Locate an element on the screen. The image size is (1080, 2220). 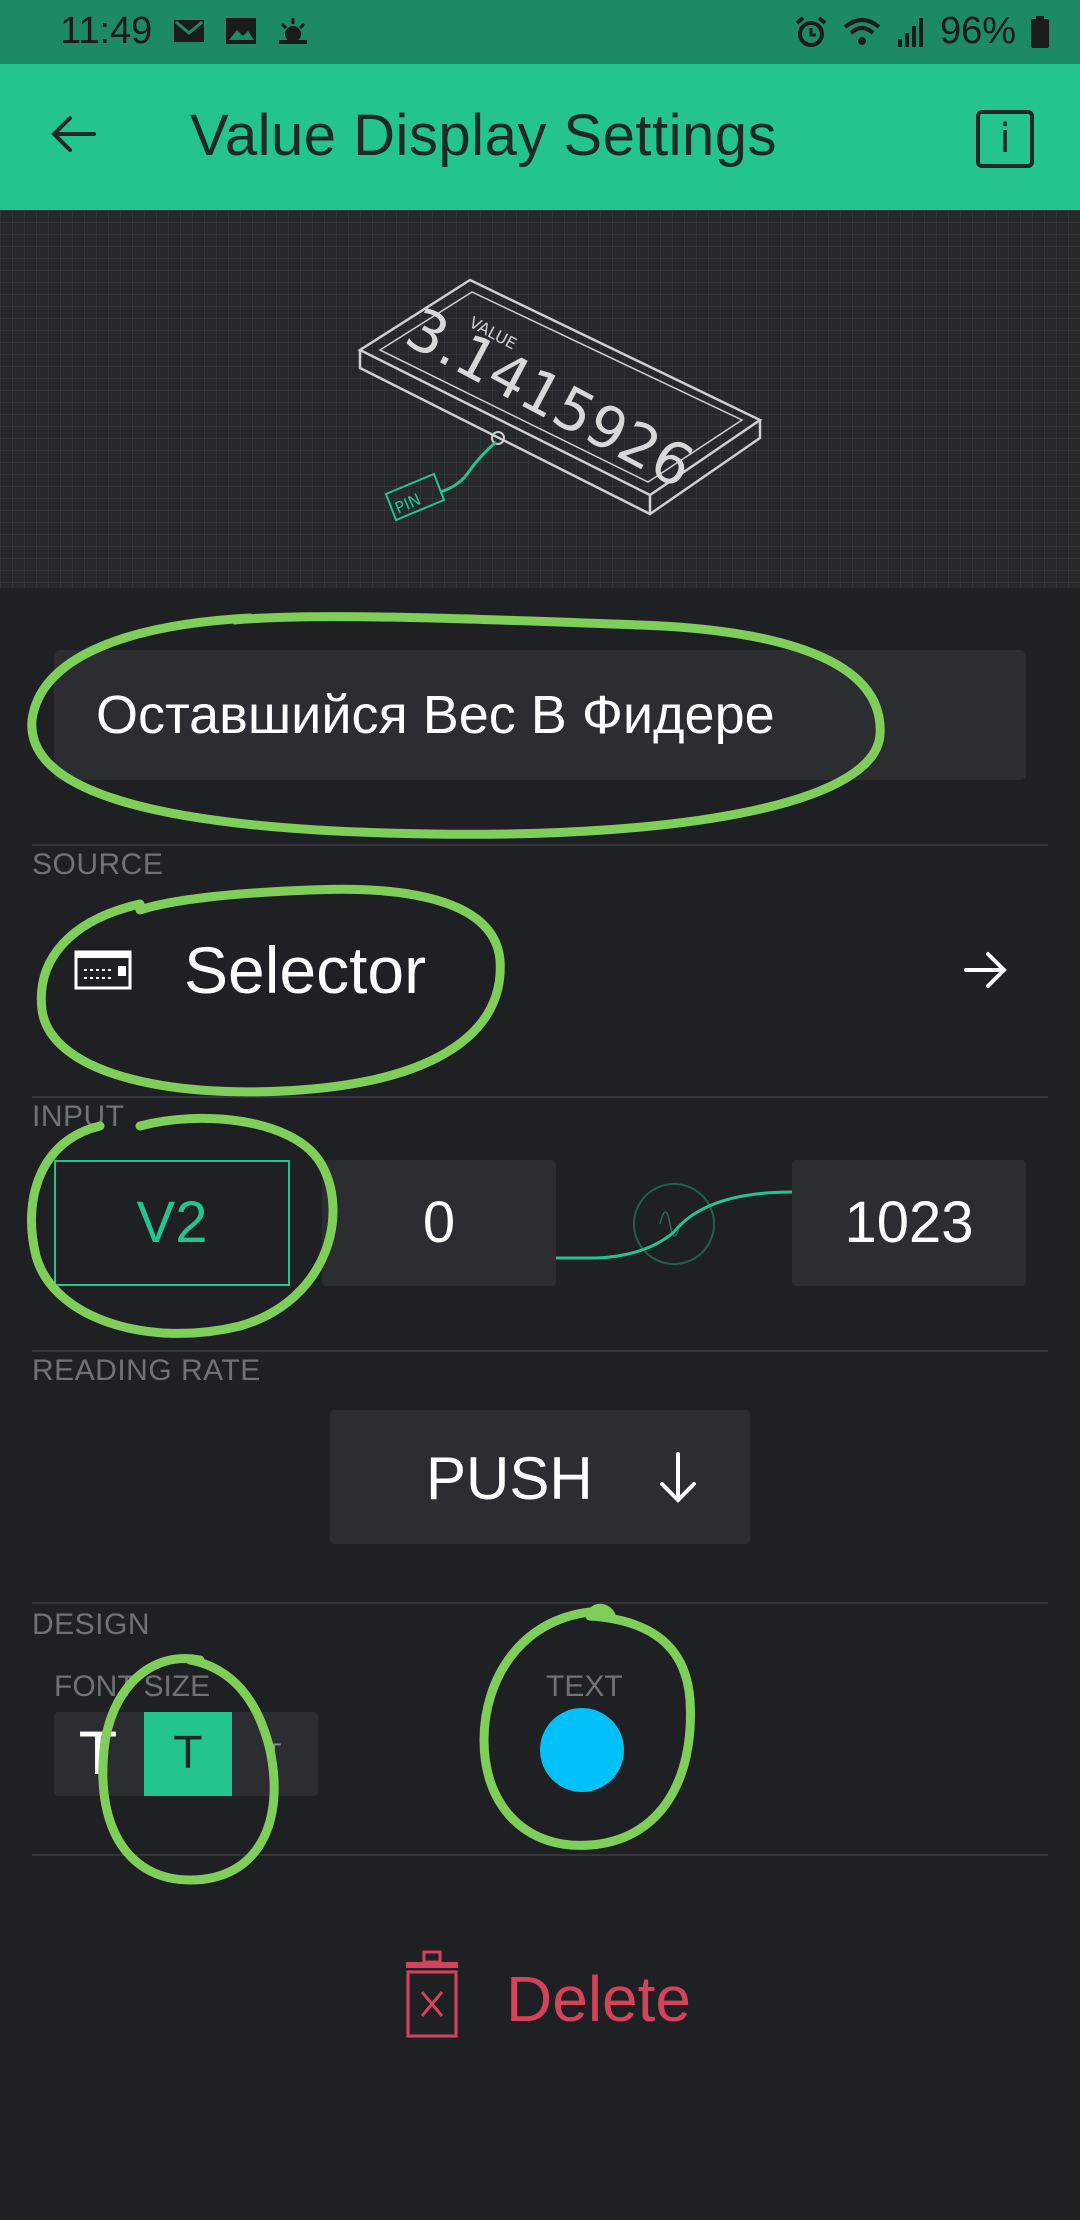
arrow-right-icon is located at coordinates (986, 970).